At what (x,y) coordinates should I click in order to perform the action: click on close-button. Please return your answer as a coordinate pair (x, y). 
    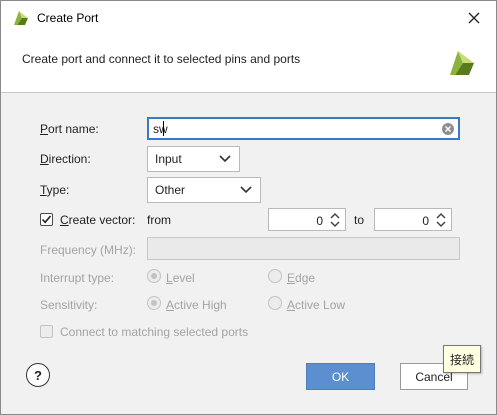
    Looking at the image, I should click on (474, 18).